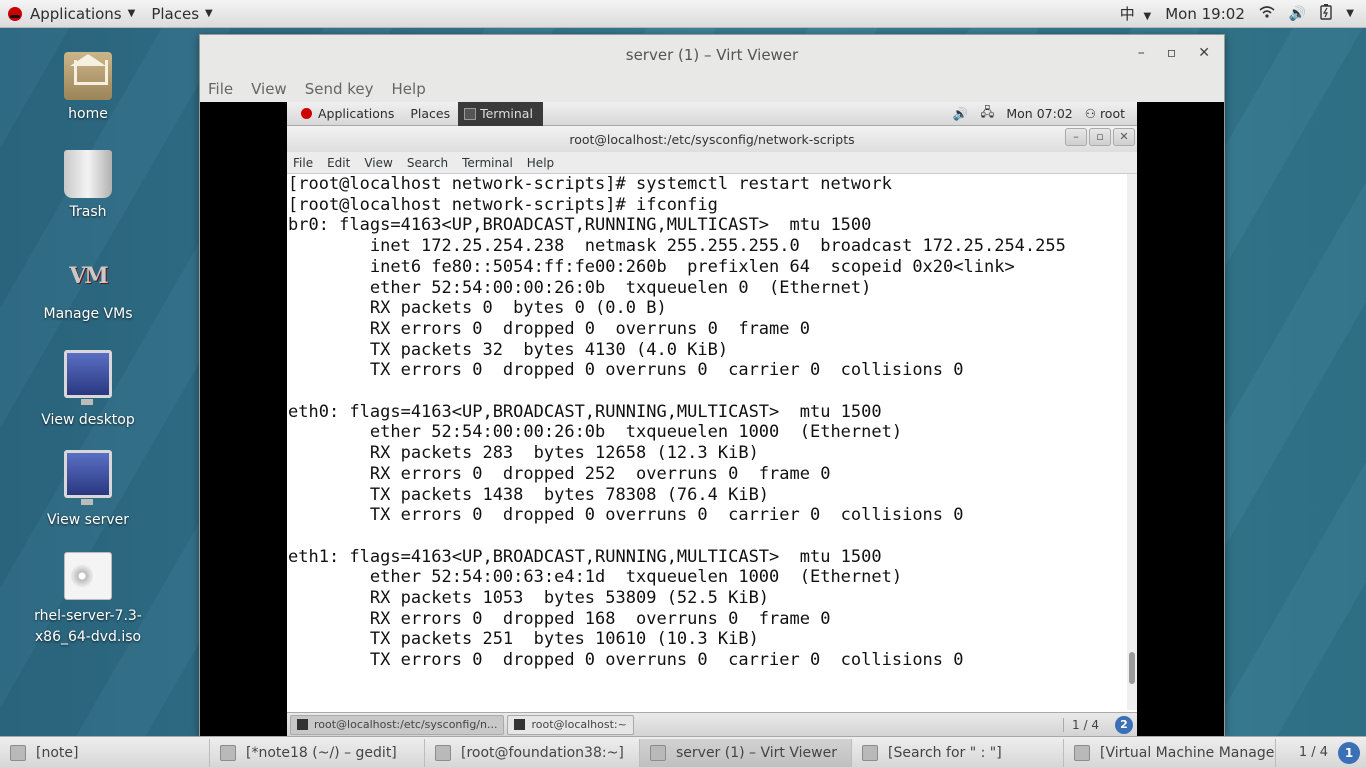  I want to click on term-menu-search: Search, so click(427, 163).